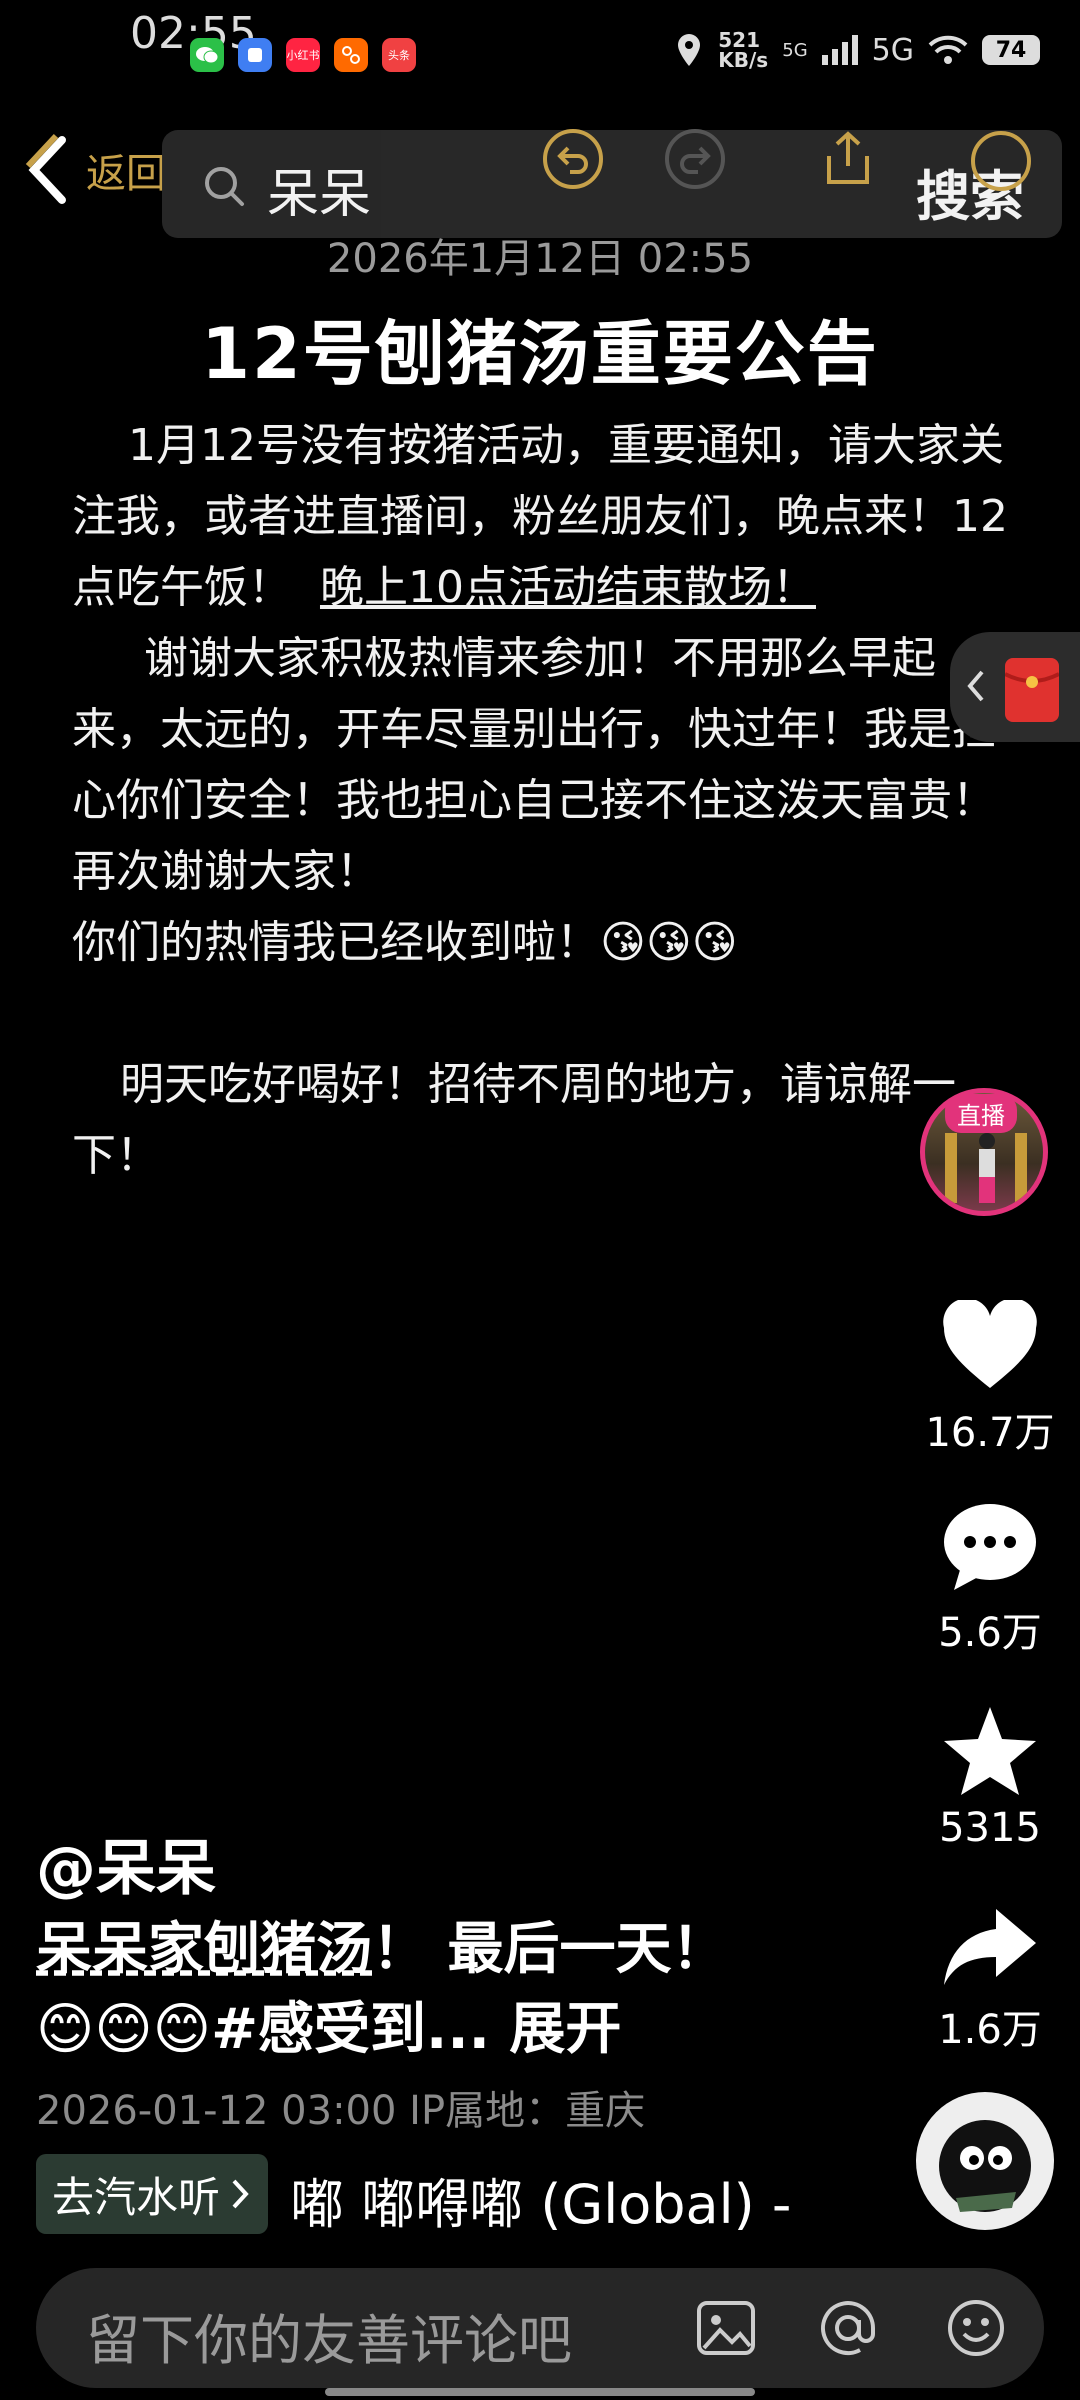 The image size is (1080, 2400). I want to click on home-indicator, so click(540, 2392).